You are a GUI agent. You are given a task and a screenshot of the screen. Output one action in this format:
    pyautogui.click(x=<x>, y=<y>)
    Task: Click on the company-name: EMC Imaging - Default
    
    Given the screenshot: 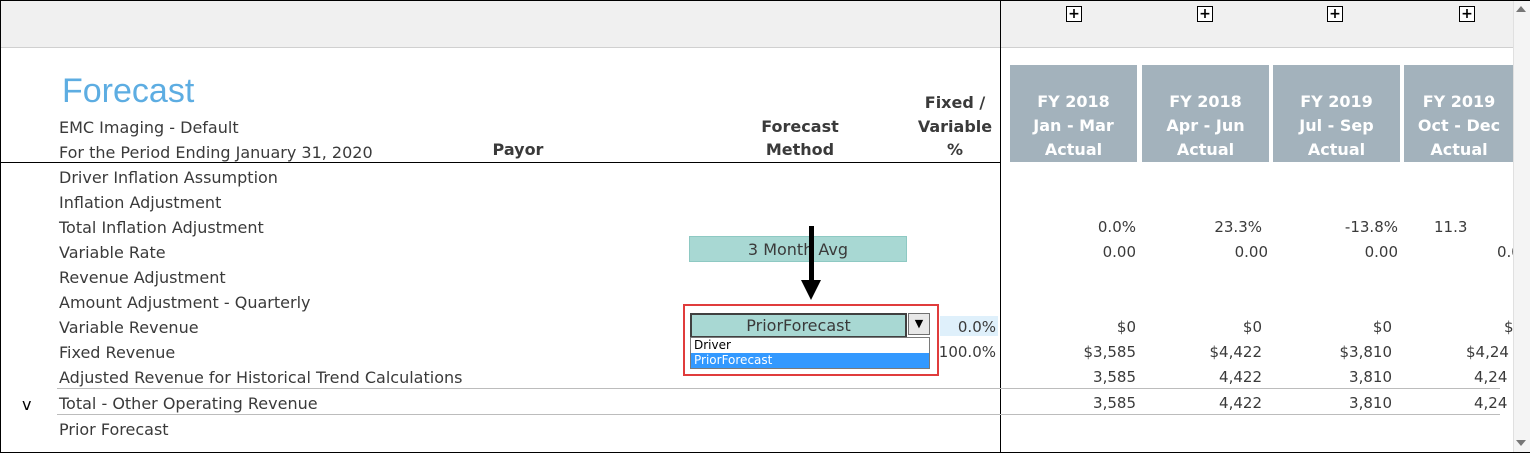 What is the action you would take?
    pyautogui.click(x=149, y=127)
    